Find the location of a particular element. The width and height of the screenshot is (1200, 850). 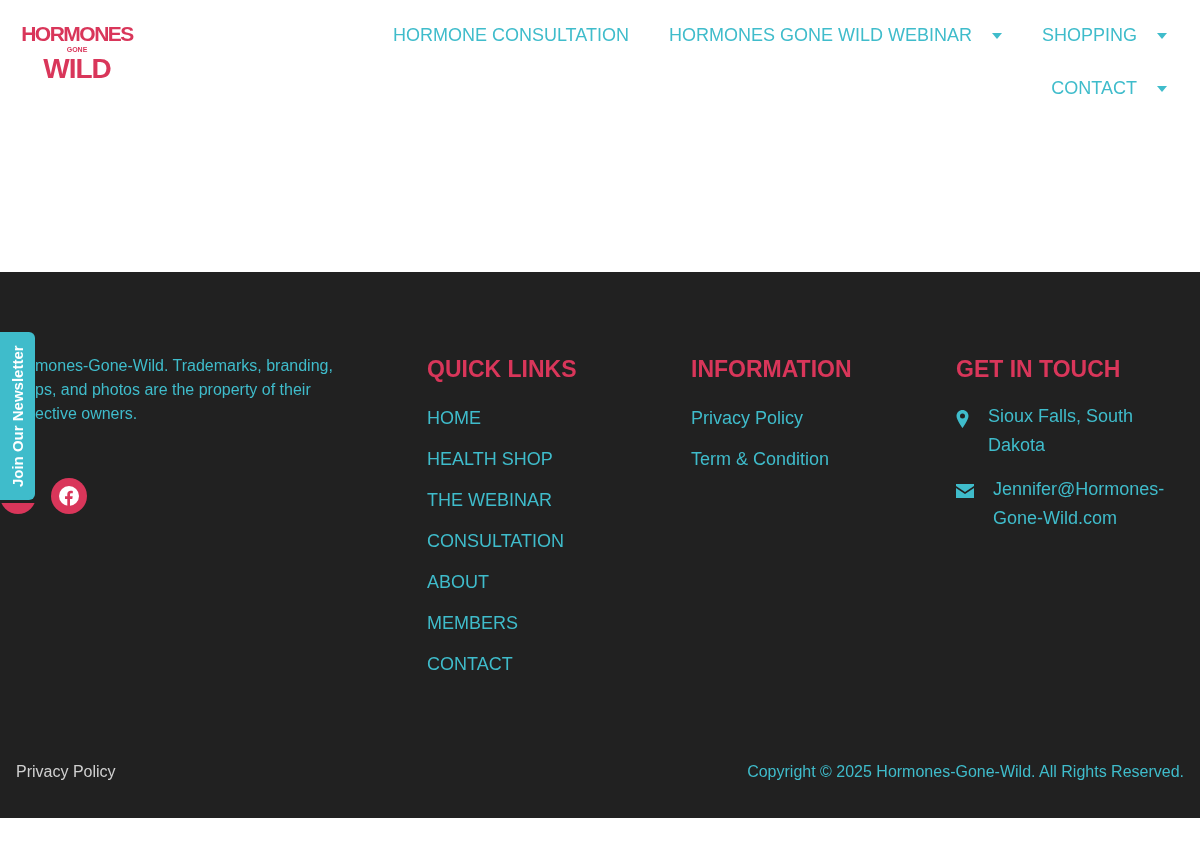

footer-link: HOME is located at coordinates (559, 418).